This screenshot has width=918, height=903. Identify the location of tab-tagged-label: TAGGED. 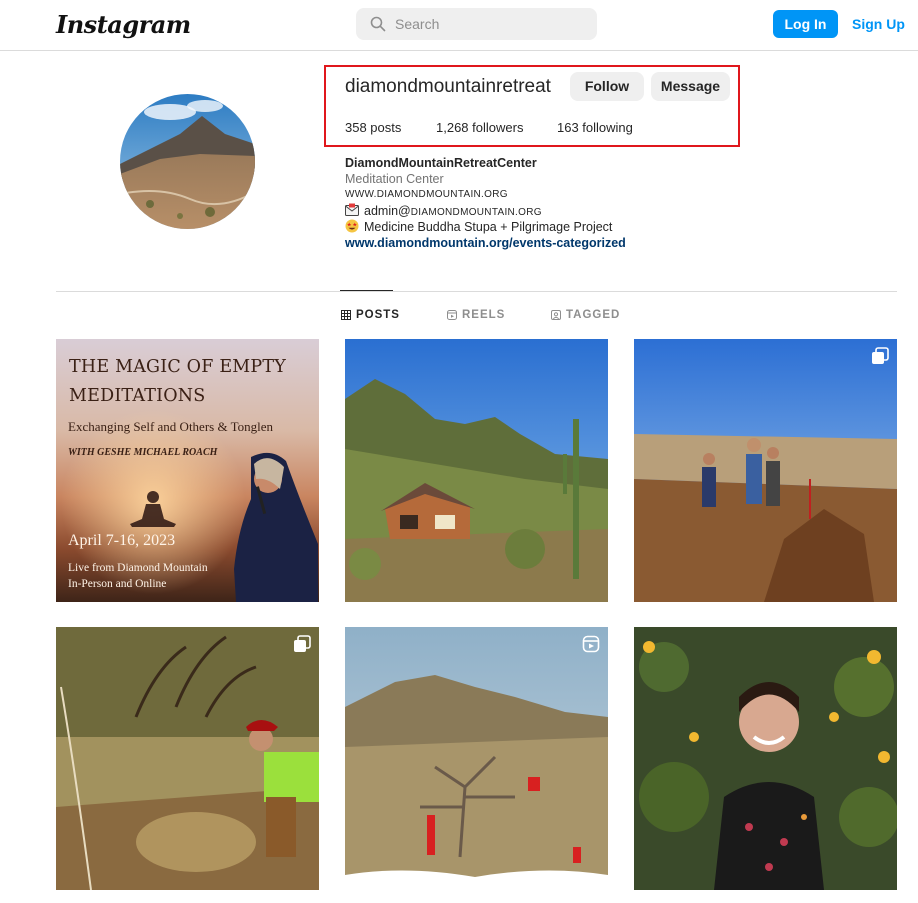
(593, 315).